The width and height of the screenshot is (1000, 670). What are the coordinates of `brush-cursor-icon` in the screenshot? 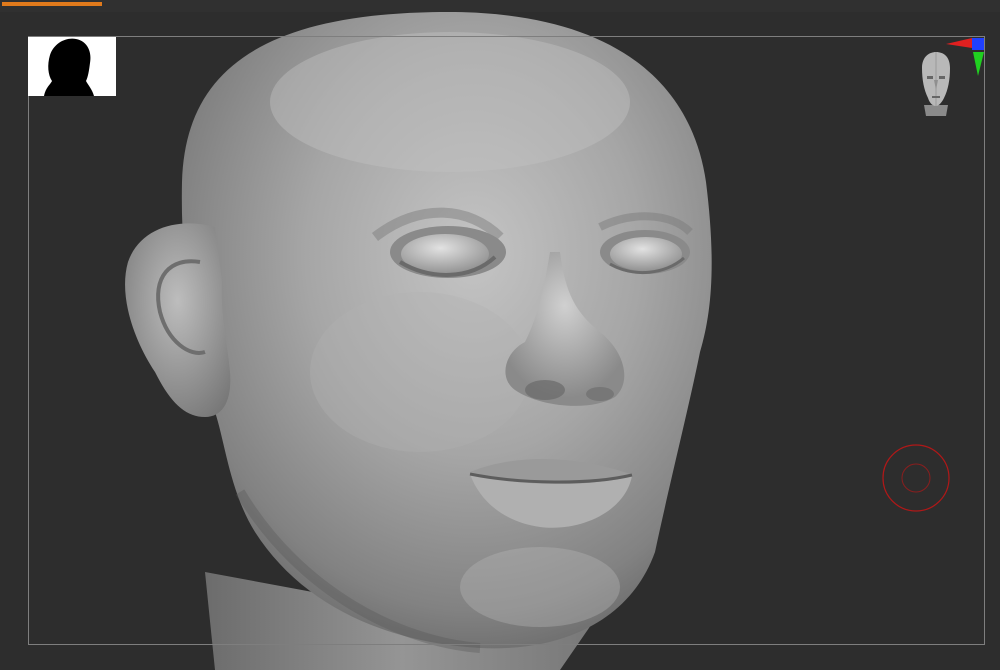 It's located at (916, 478).